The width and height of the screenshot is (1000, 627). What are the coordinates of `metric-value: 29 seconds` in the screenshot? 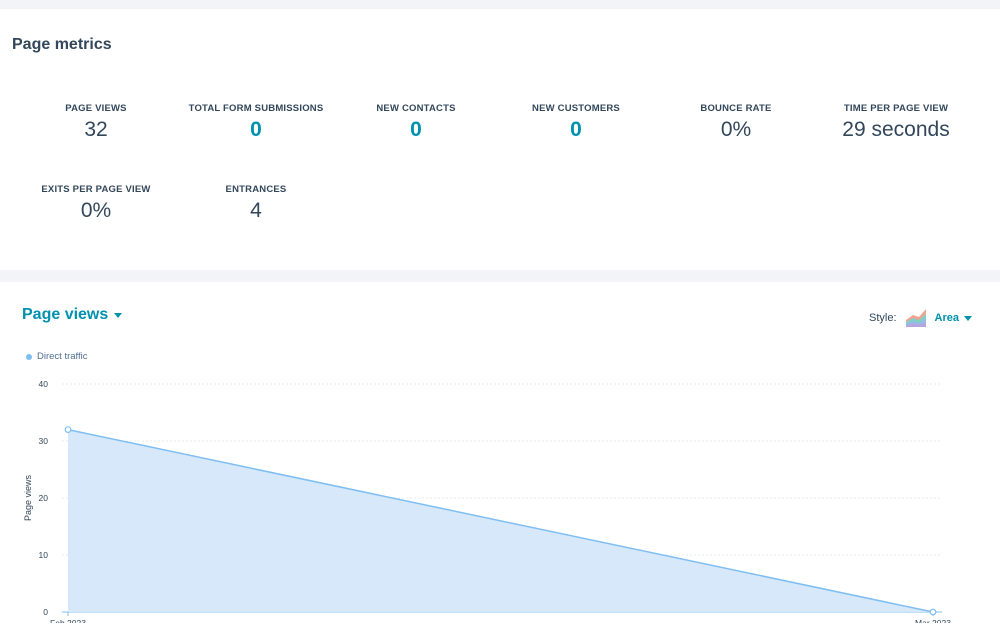 It's located at (896, 129).